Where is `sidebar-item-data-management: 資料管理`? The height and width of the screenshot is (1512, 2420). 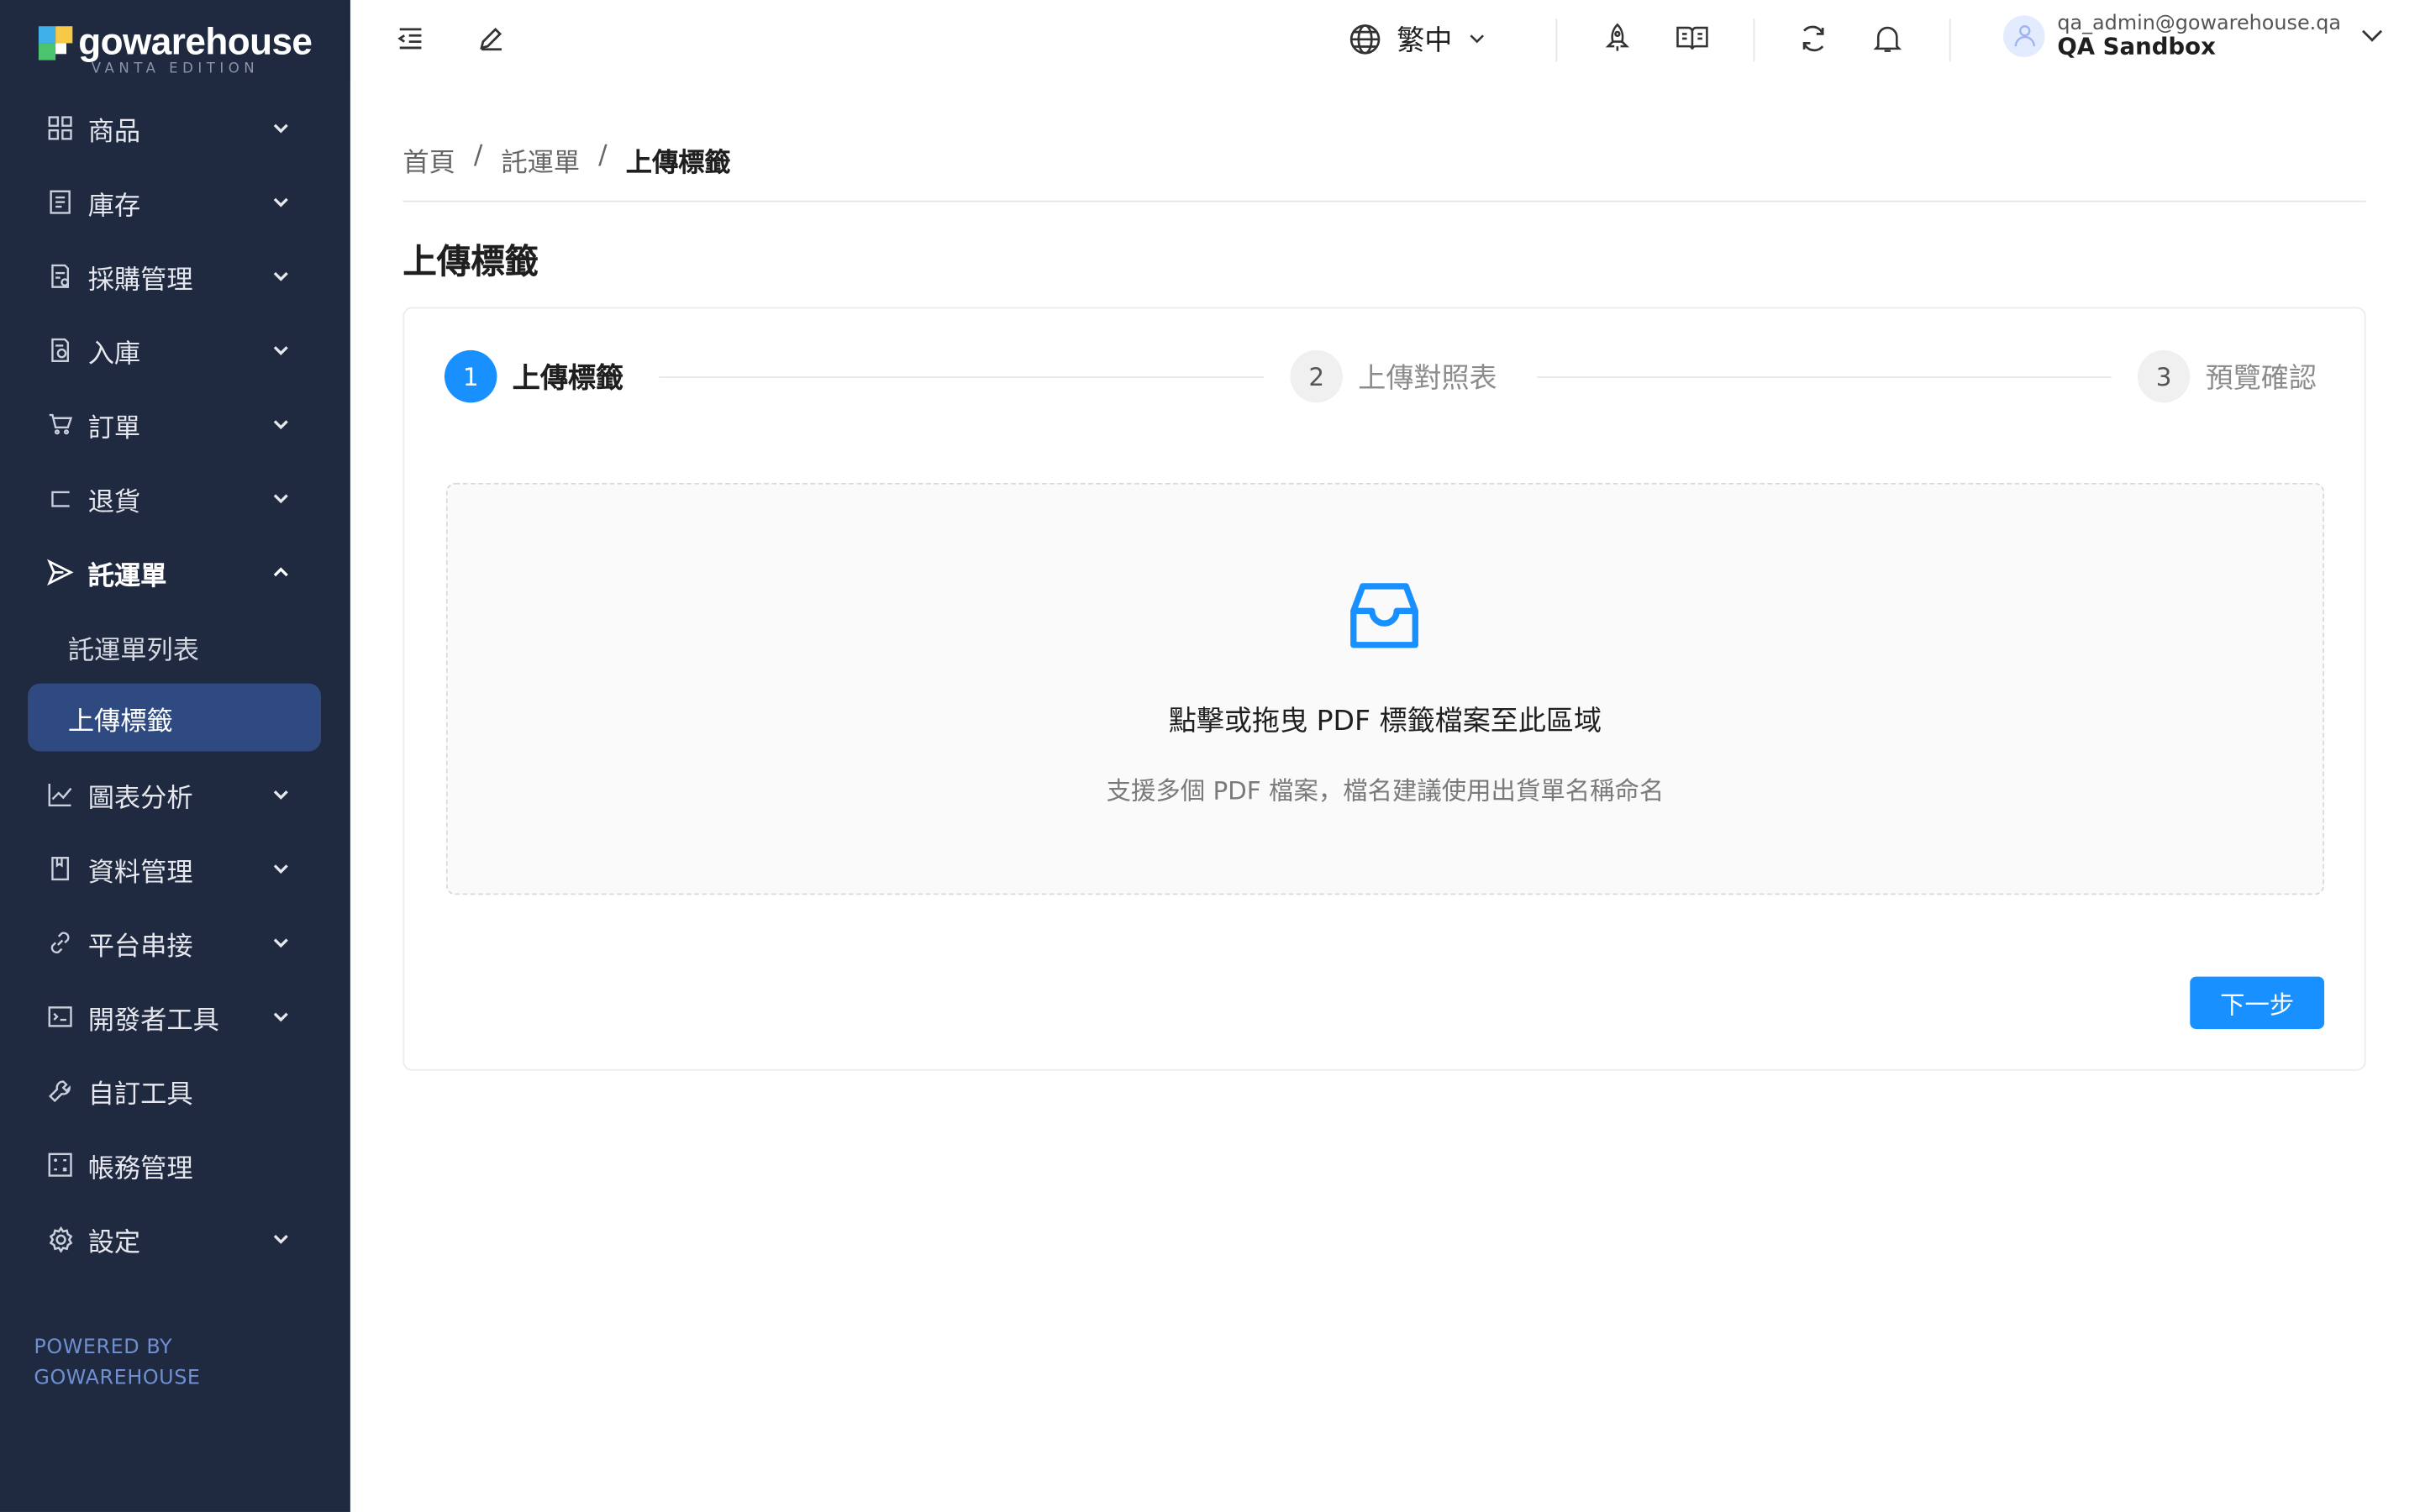 sidebar-item-data-management: 資料管理 is located at coordinates (175, 869).